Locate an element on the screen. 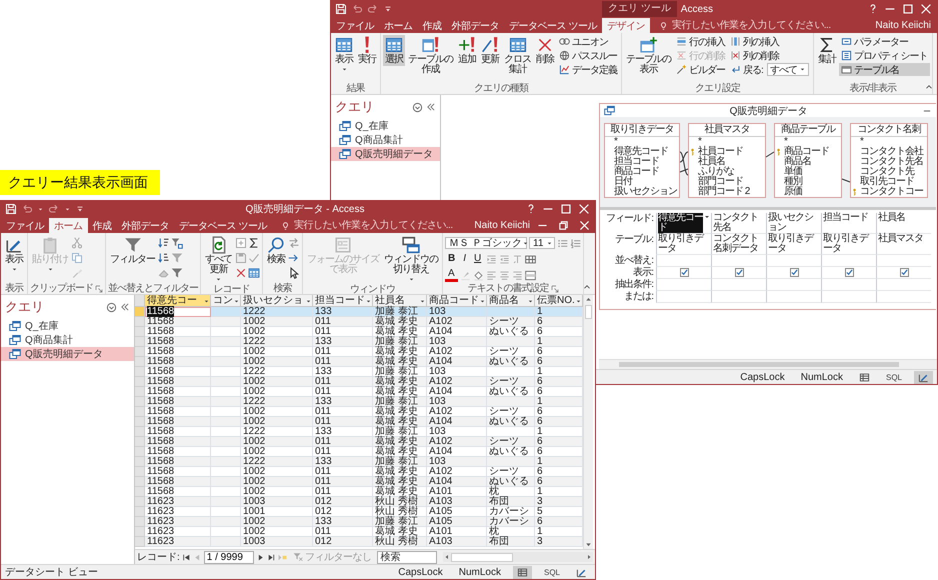 The height and width of the screenshot is (580, 938). cursor-icon is located at coordinates (294, 273).